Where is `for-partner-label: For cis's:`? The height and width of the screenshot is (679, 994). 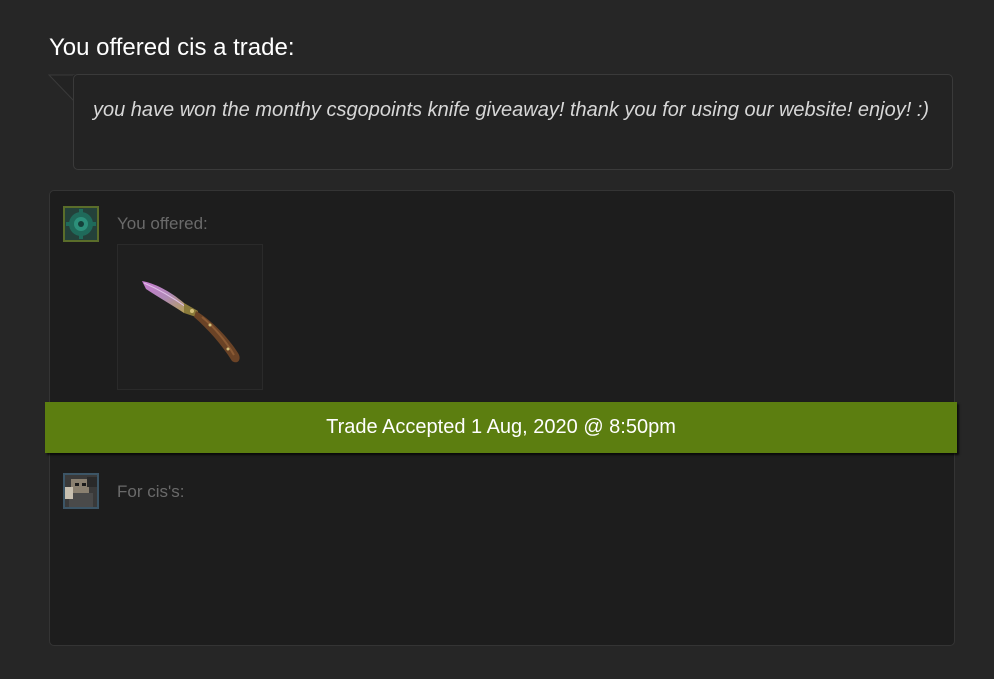 for-partner-label: For cis's: is located at coordinates (151, 491).